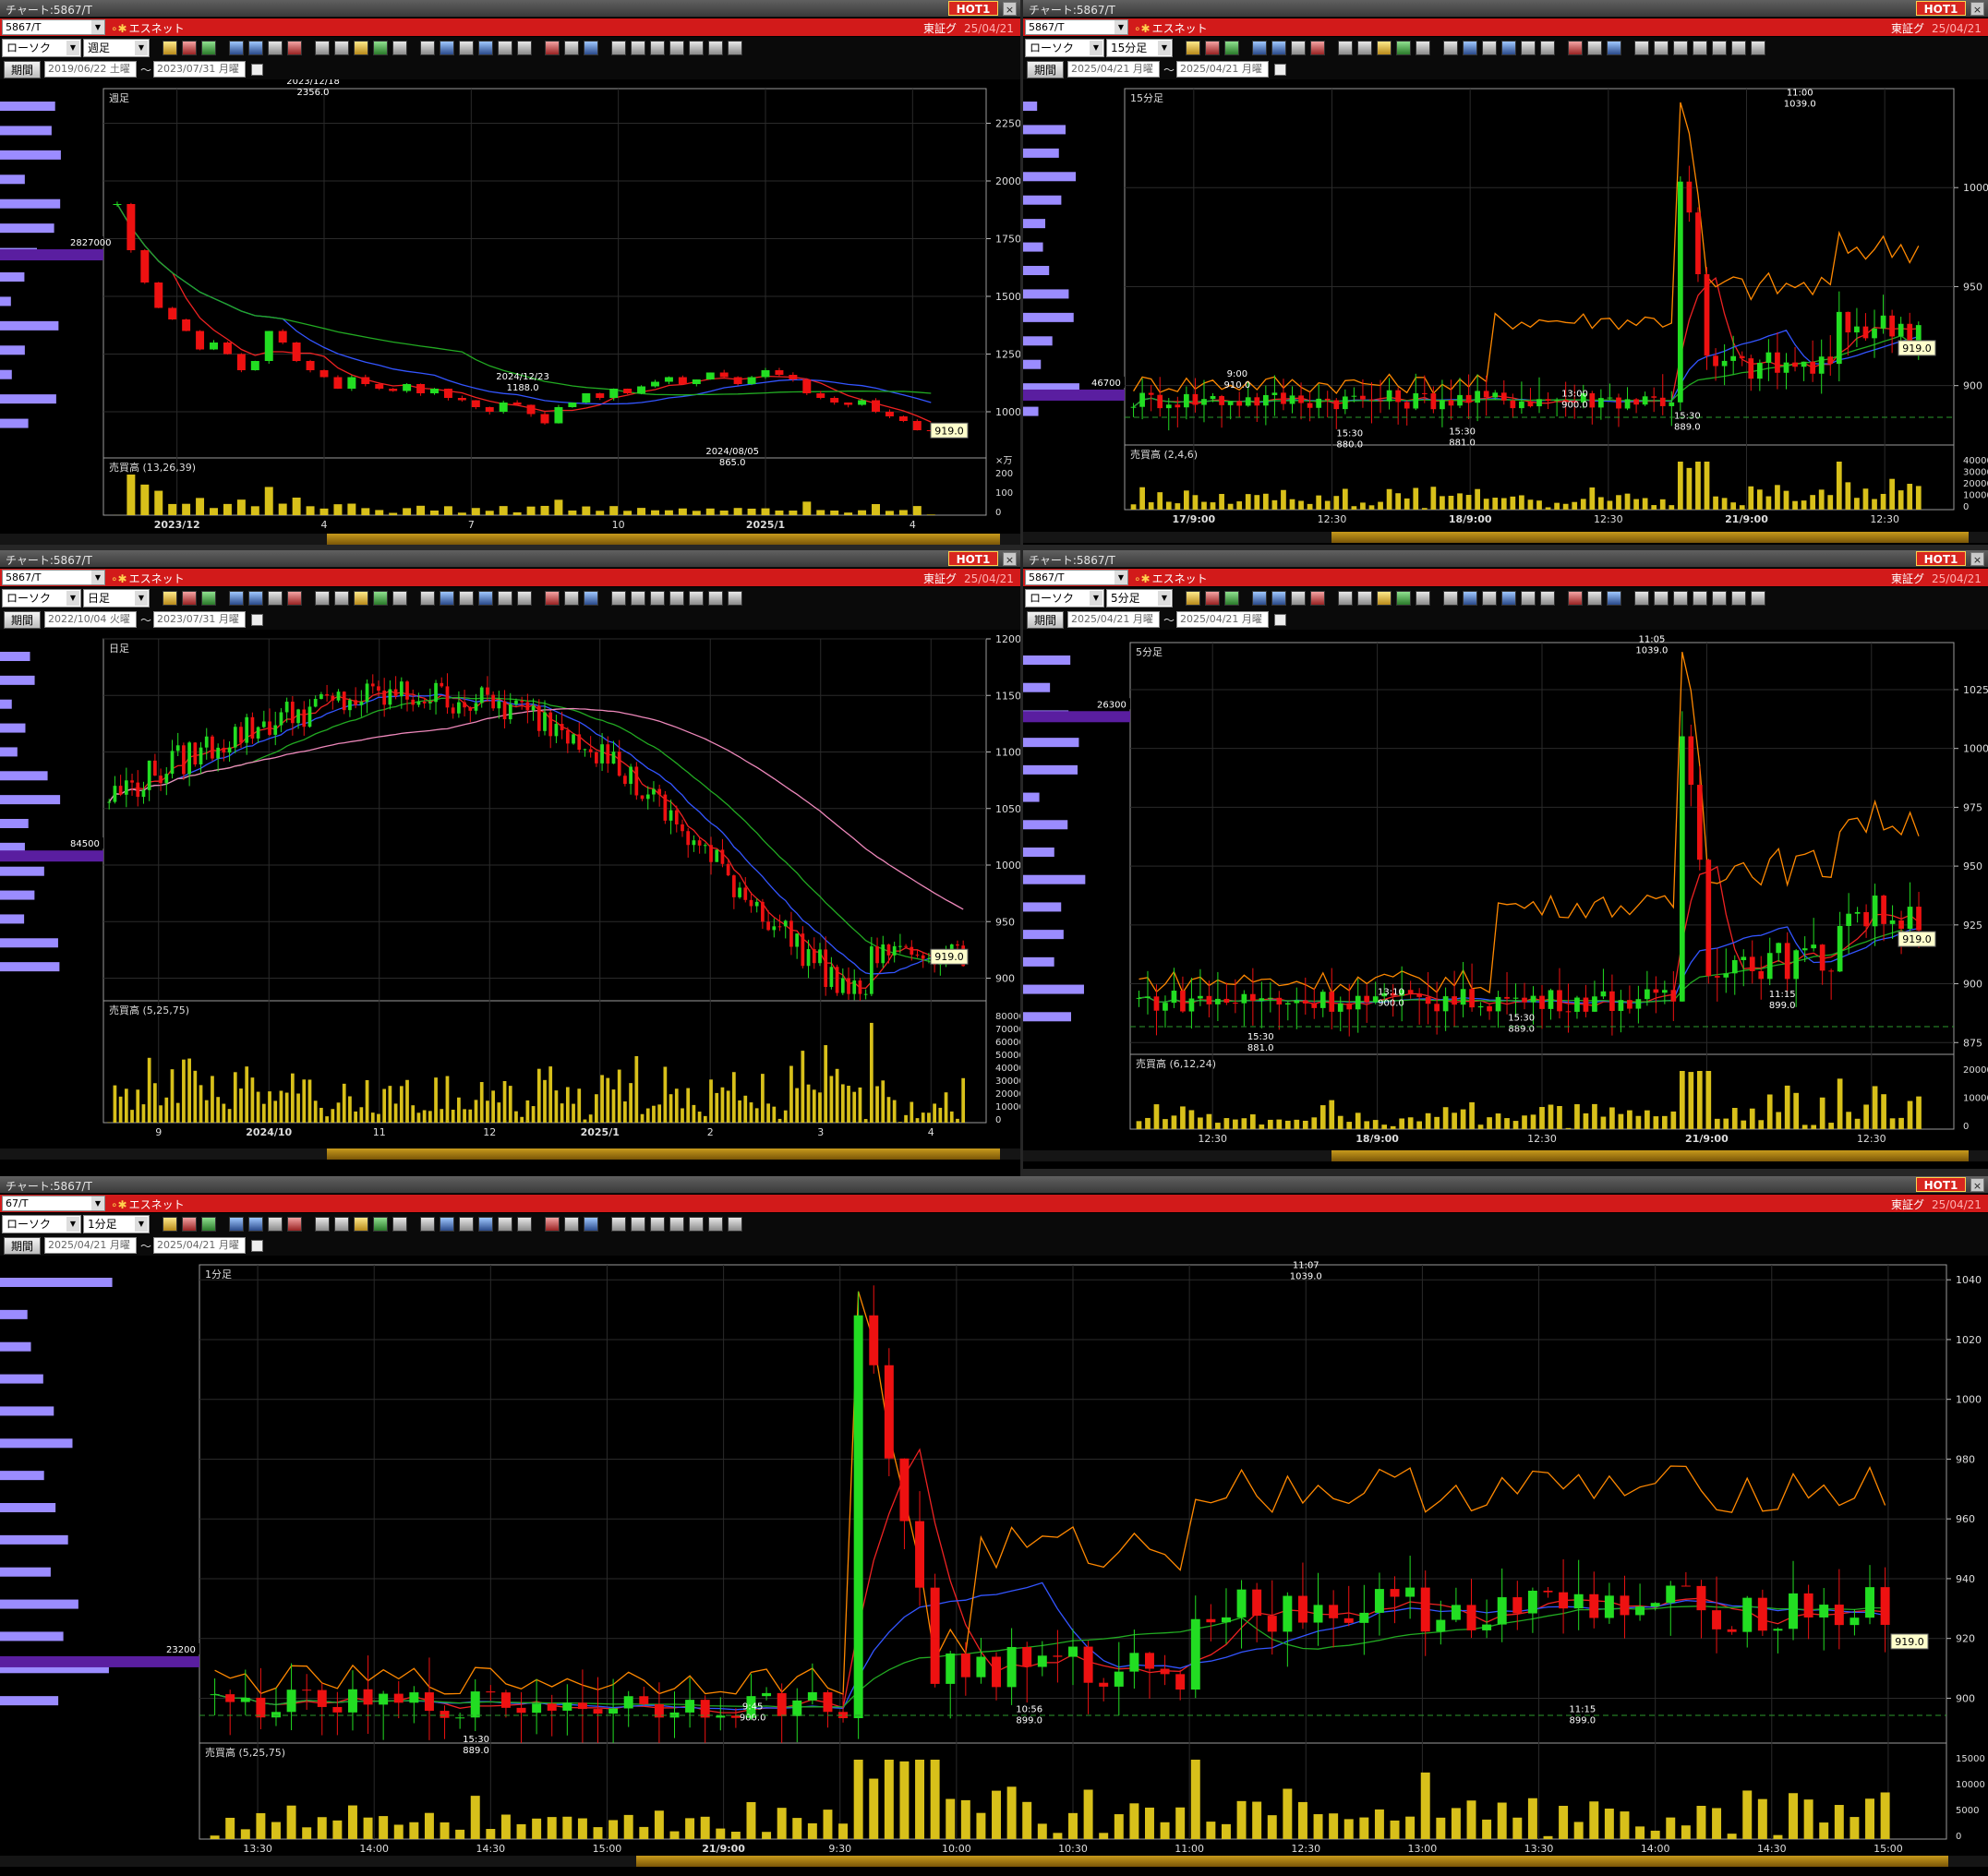  I want to click on date-from-input: 2019/06/22 土曜, so click(90, 69).